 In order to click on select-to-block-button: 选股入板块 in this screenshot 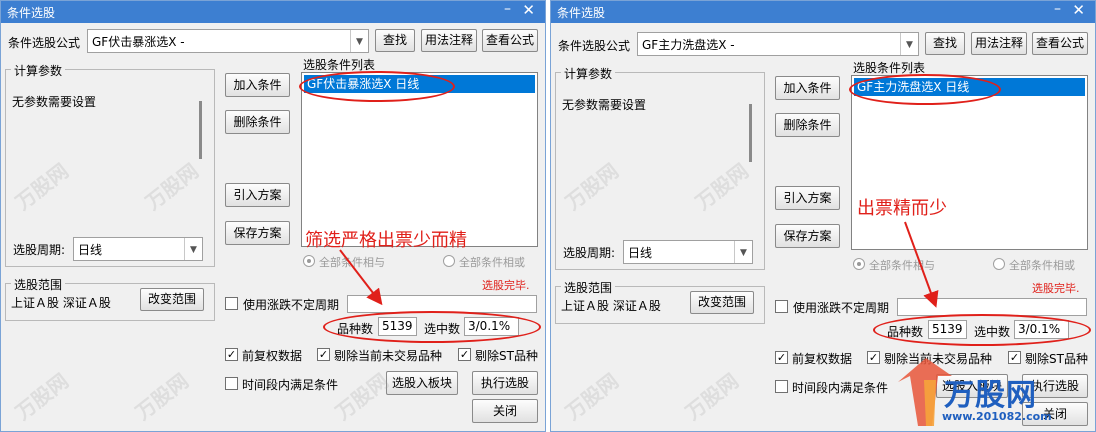, I will do `click(422, 383)`.